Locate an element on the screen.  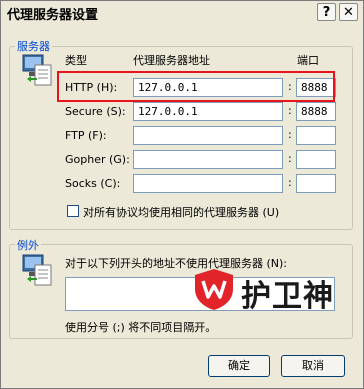
gopher-address-input is located at coordinates (208, 159).